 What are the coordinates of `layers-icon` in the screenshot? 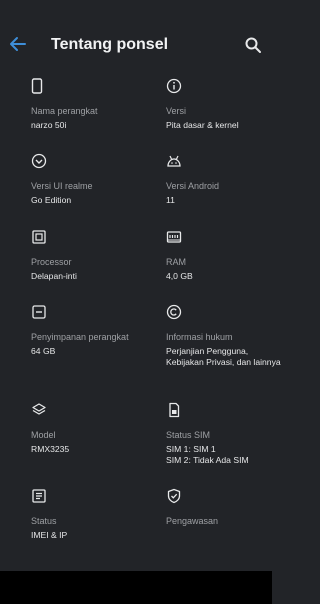 It's located at (39, 409).